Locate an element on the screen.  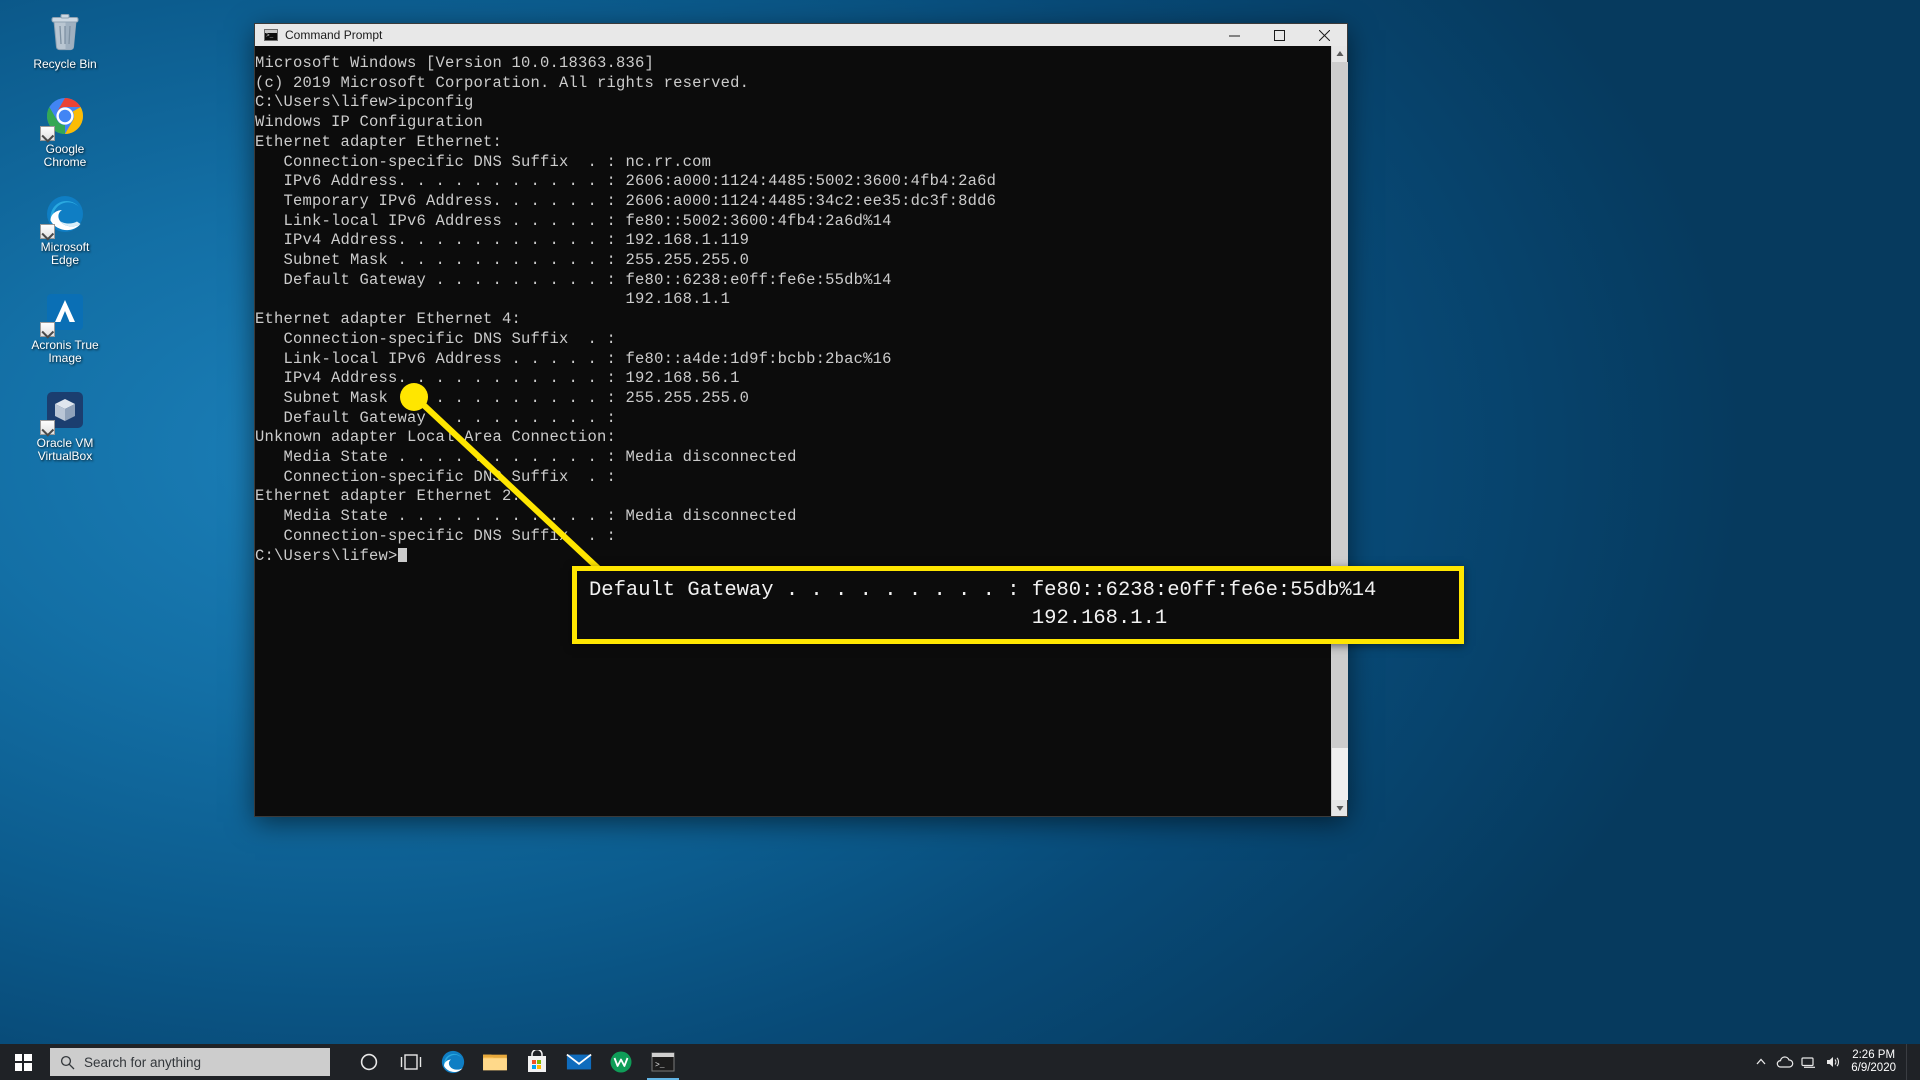
scrollbar-track is located at coordinates (1339, 431).